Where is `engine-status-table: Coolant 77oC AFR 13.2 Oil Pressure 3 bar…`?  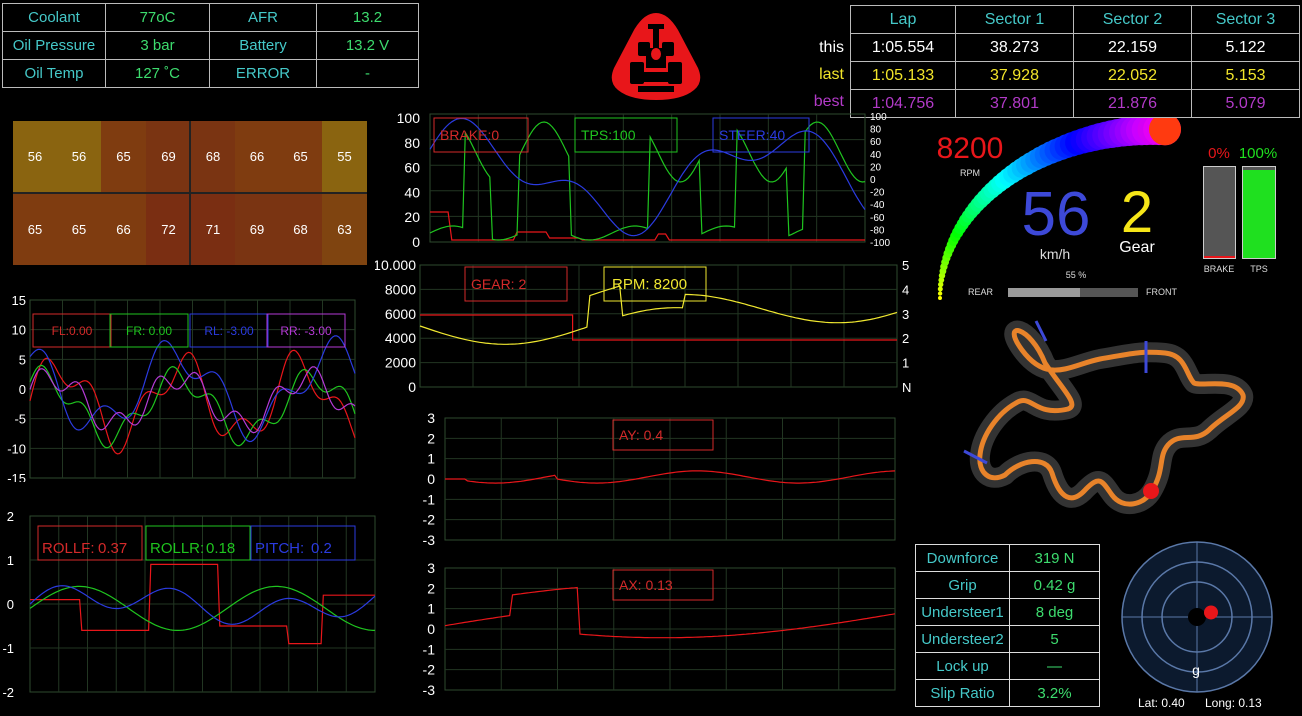
engine-status-table: Coolant 77oC AFR 13.2 Oil Pressure 3 bar… is located at coordinates (210, 45).